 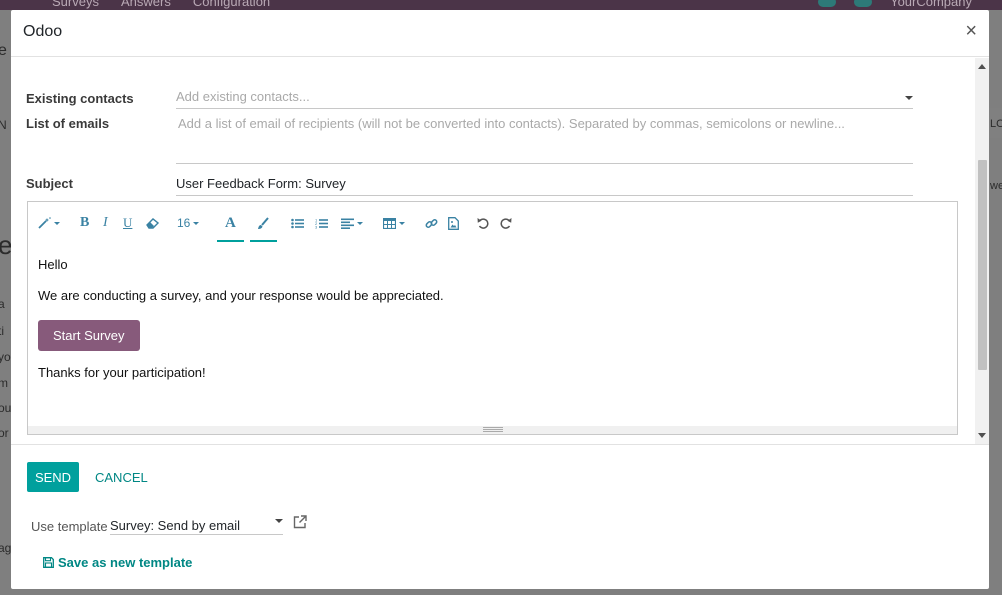 I want to click on font-color-glyph: A, so click(x=230, y=222).